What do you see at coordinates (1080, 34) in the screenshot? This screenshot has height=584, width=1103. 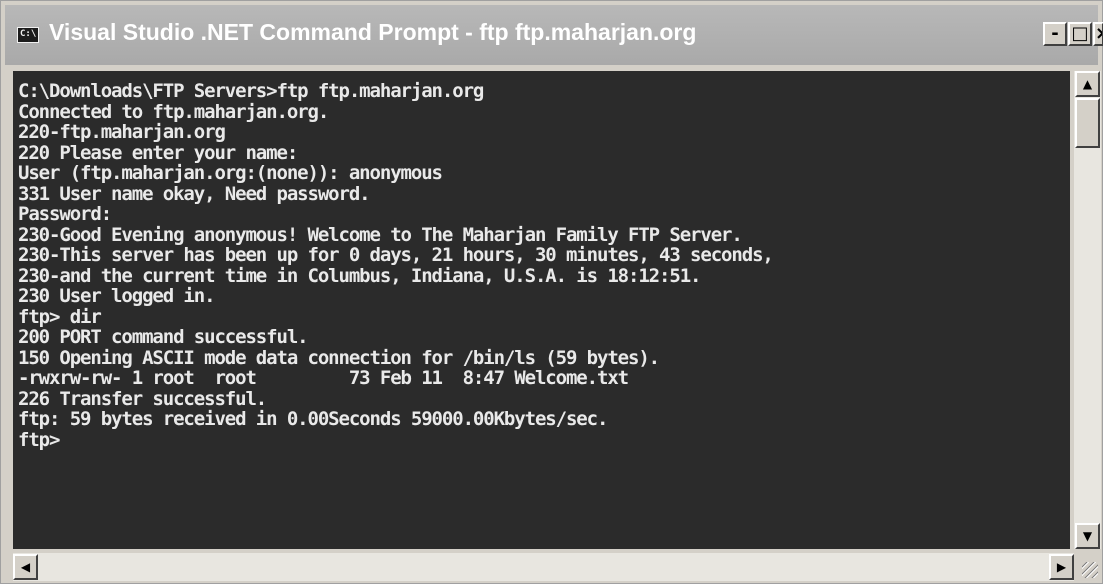 I see `maximize-button: □` at bounding box center [1080, 34].